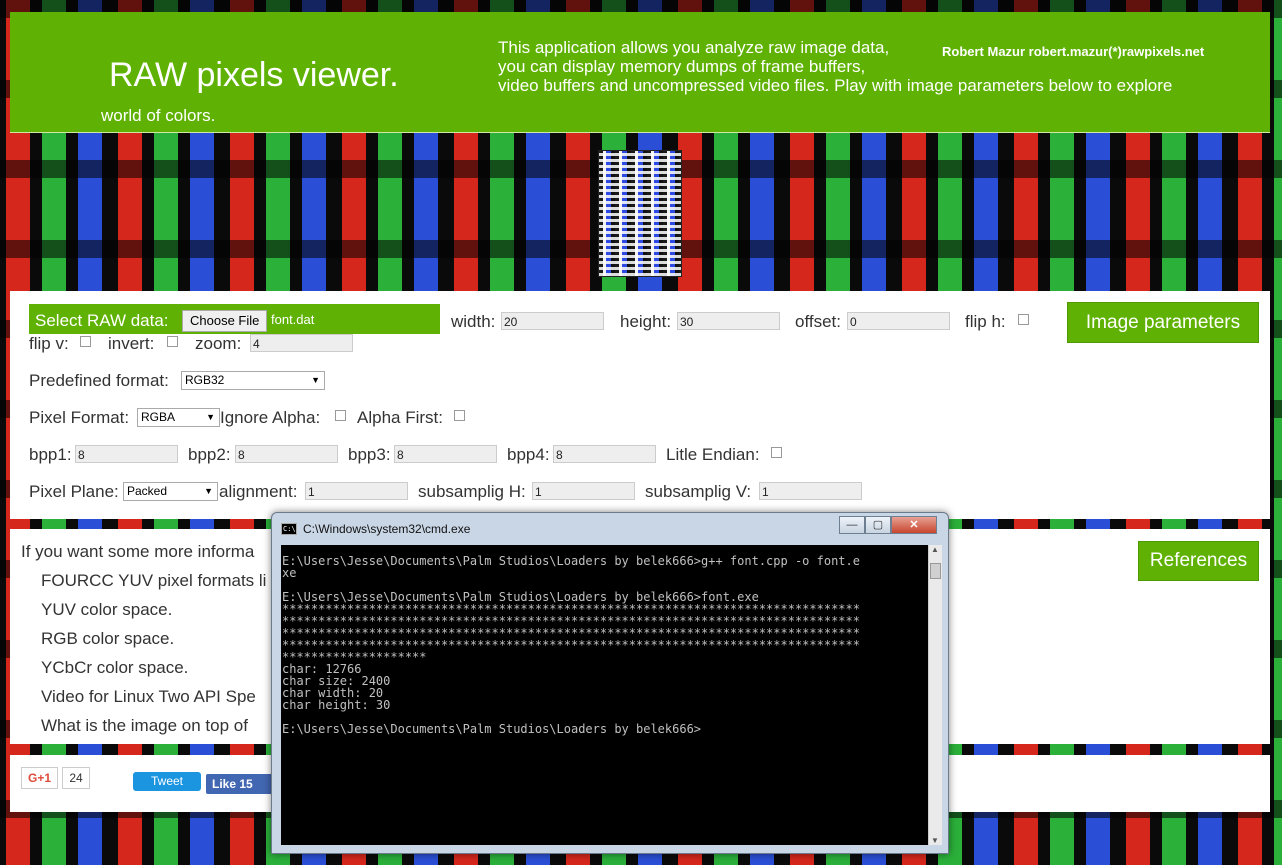  I want to click on page-subtitle: world of colors., so click(158, 115).